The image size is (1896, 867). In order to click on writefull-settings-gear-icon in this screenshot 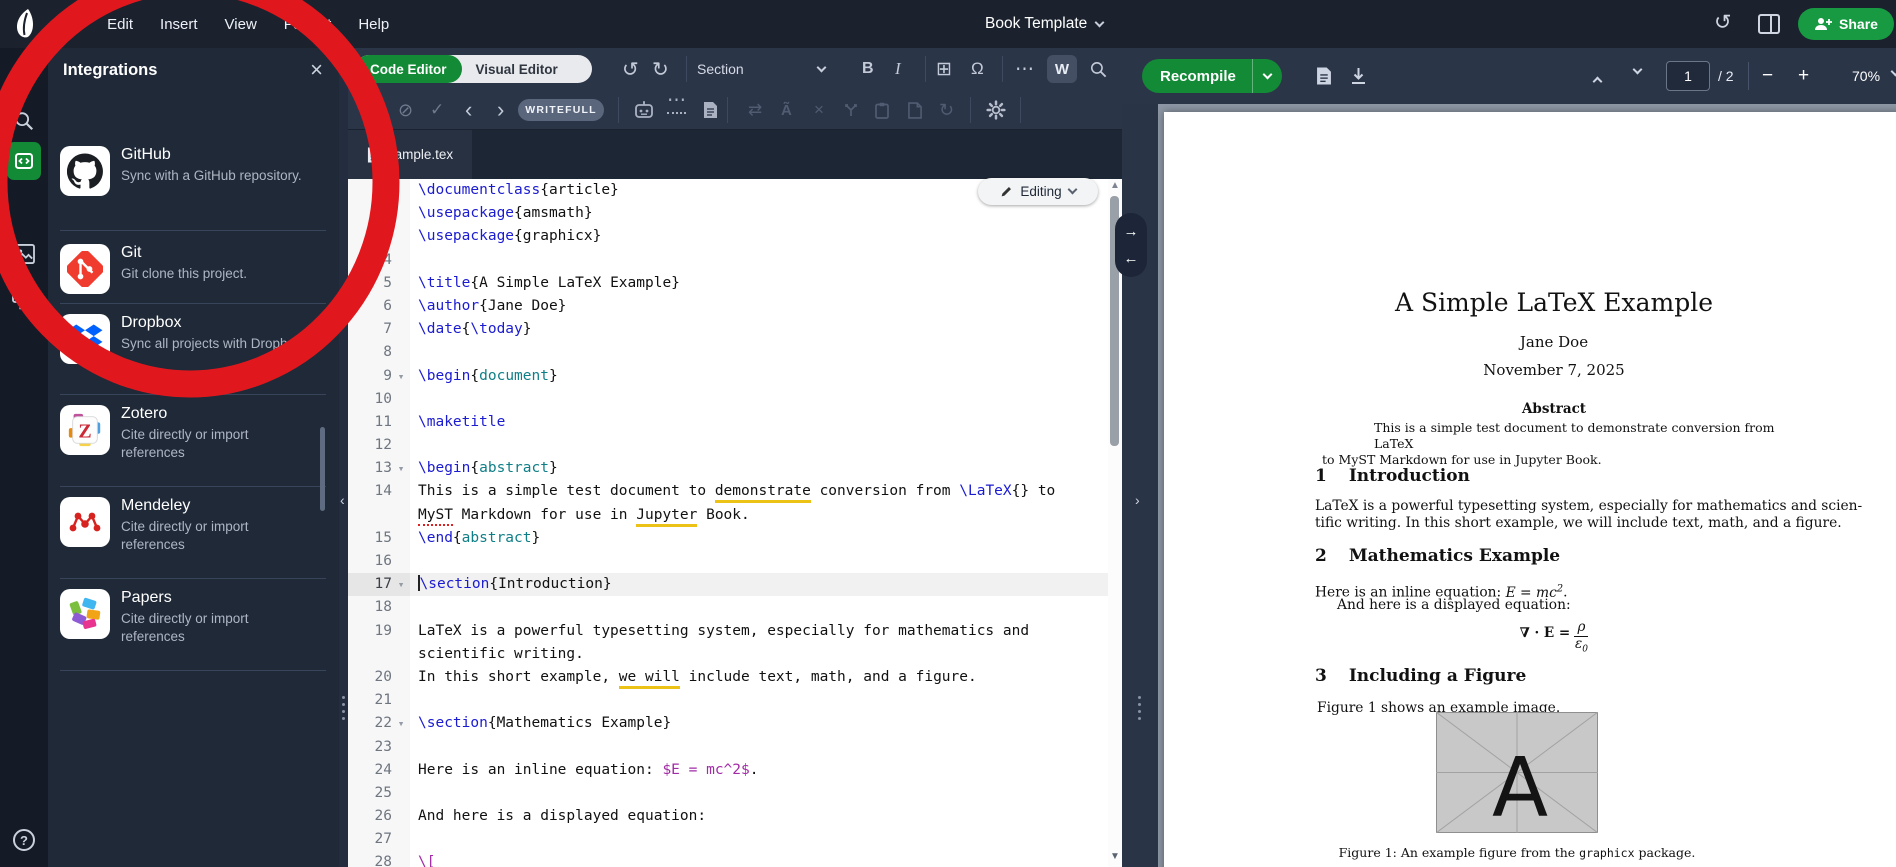, I will do `click(996, 110)`.